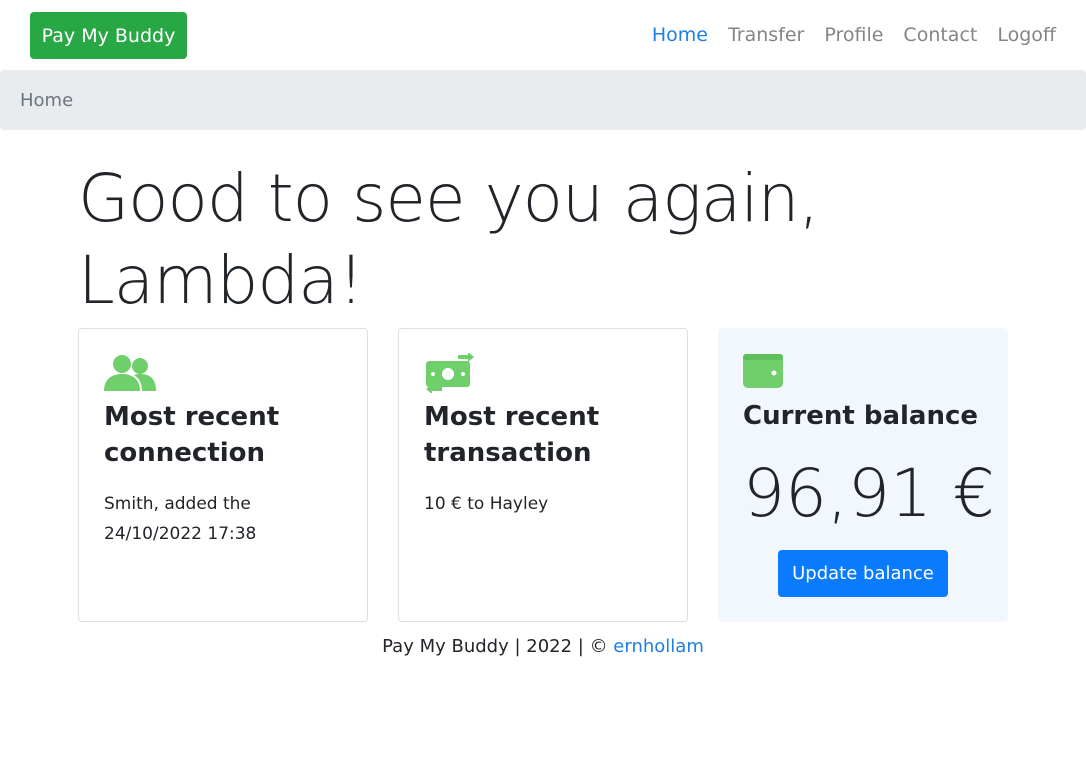 The height and width of the screenshot is (778, 1086). I want to click on nav-link-profile: Profile, so click(853, 35).